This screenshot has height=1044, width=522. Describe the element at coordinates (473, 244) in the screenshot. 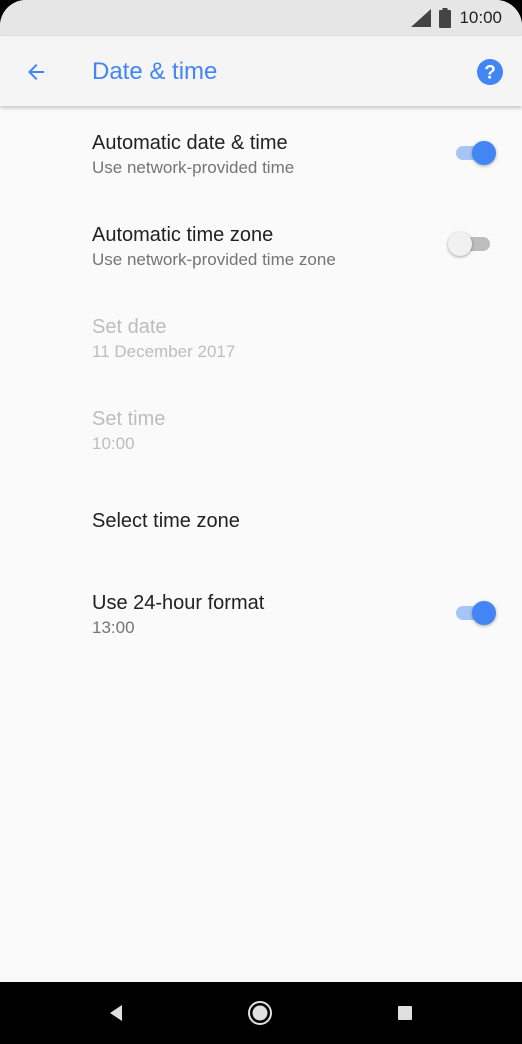

I see `automatic-time-zone-toggle` at that location.